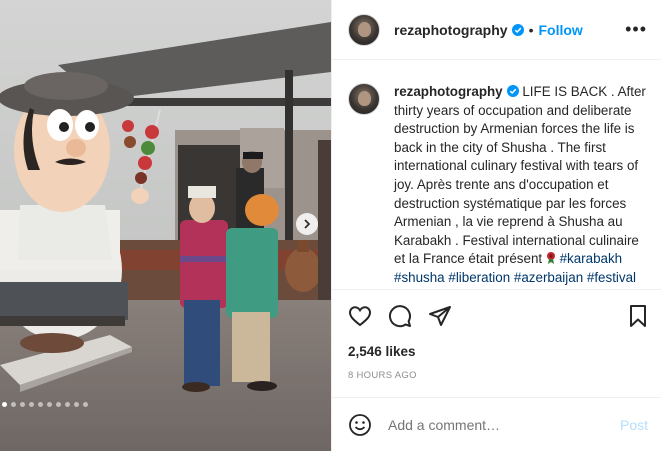  What do you see at coordinates (512, 91) in the screenshot?
I see `caption-verified-badge-icon` at bounding box center [512, 91].